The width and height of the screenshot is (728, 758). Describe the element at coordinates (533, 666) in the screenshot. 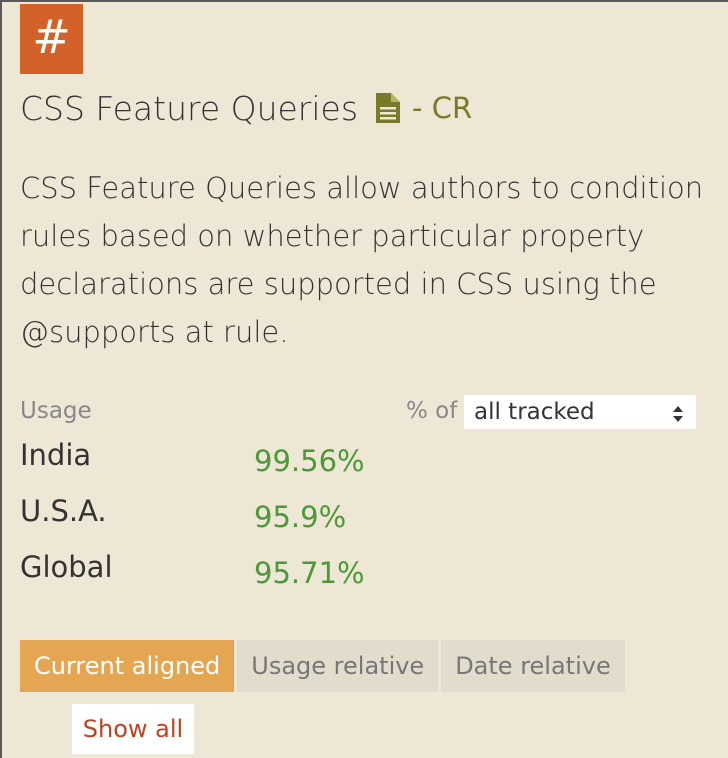

I see `tab-date-relative: Date relative` at that location.